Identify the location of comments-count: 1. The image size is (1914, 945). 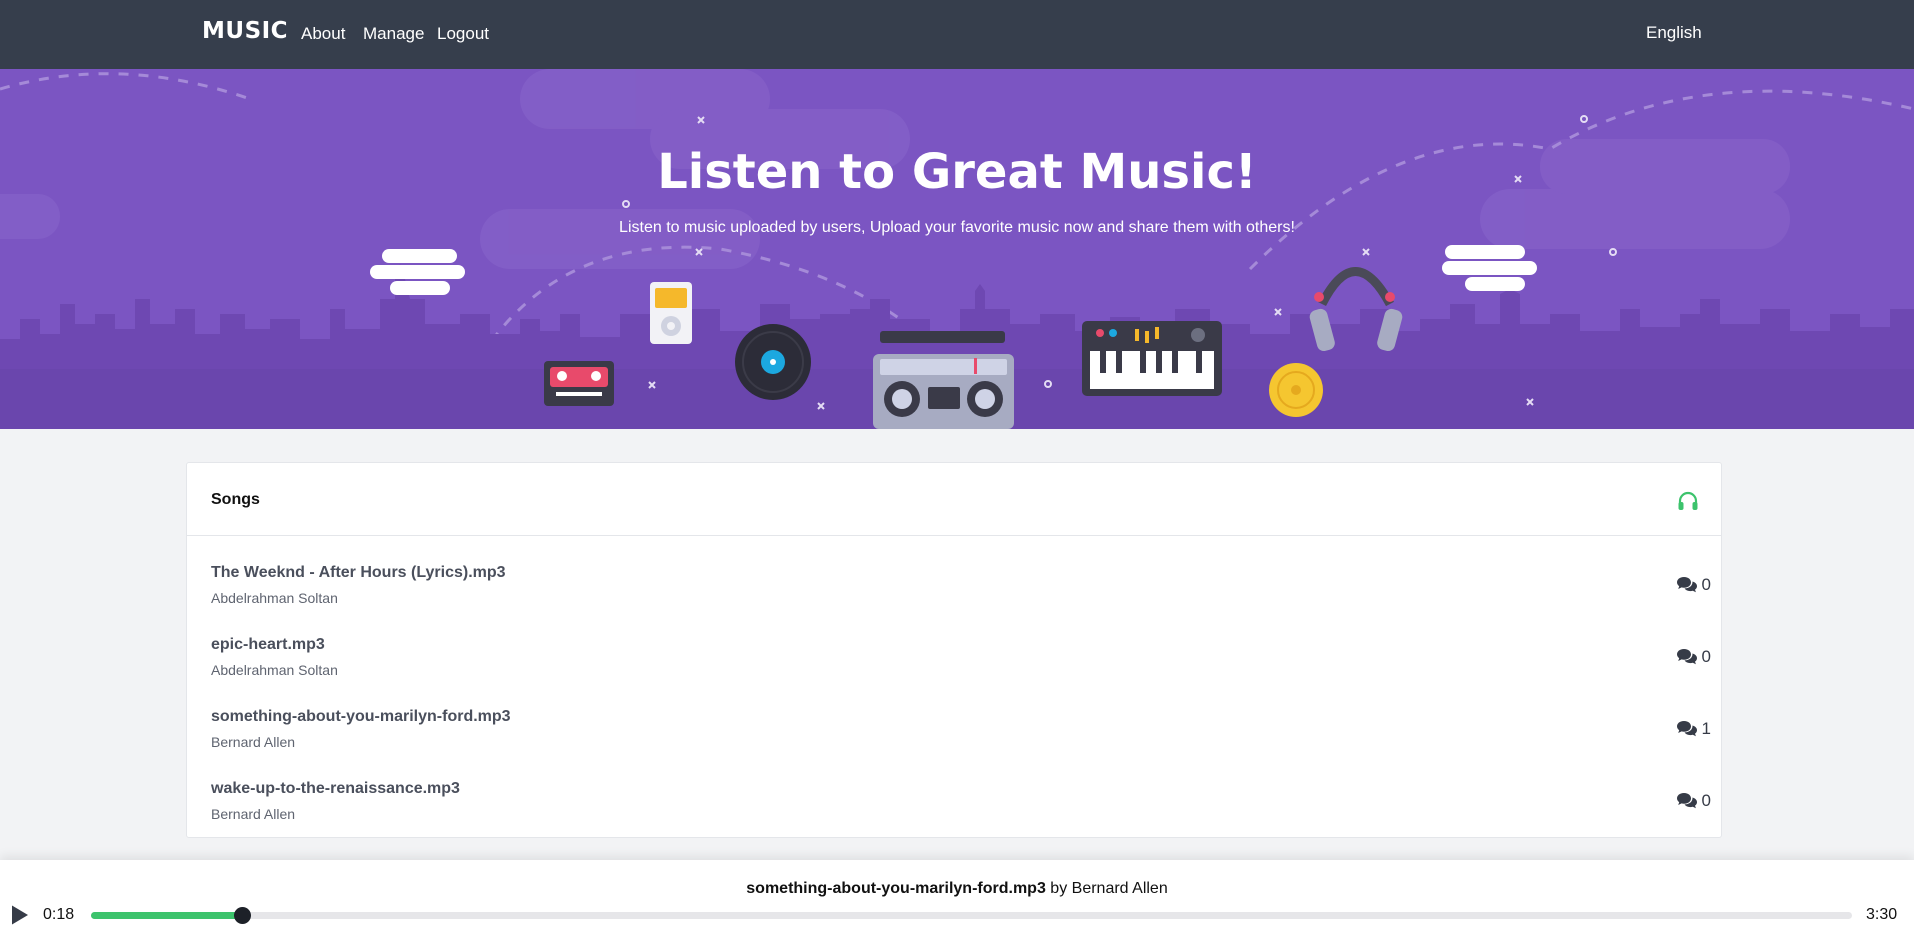
(1706, 728).